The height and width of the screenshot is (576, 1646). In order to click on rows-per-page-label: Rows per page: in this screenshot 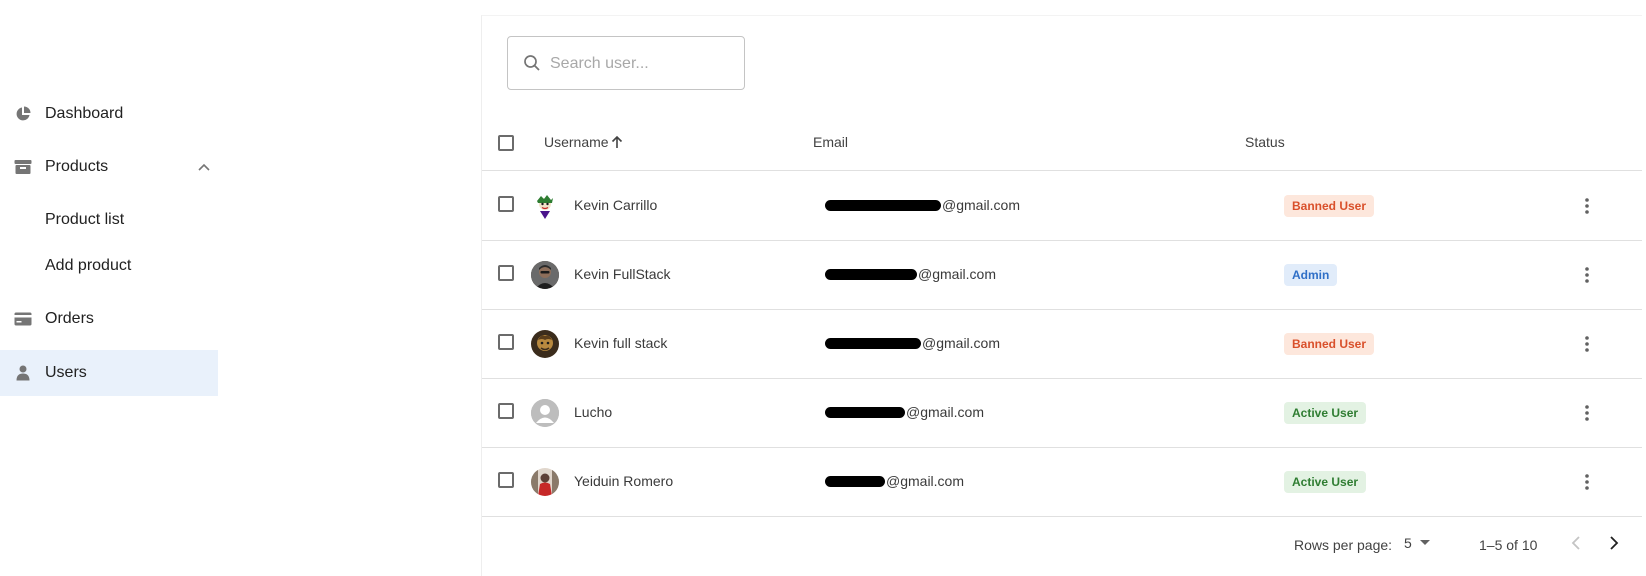, I will do `click(1343, 545)`.